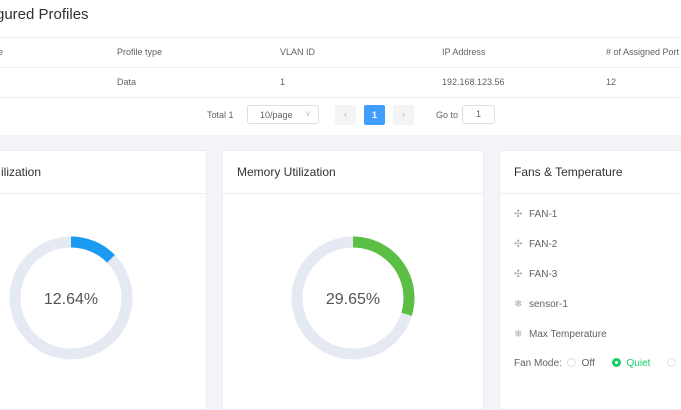 This screenshot has width=681, height=410. What do you see at coordinates (538, 363) in the screenshot?
I see `fan-mode-label: Fan Mode:` at bounding box center [538, 363].